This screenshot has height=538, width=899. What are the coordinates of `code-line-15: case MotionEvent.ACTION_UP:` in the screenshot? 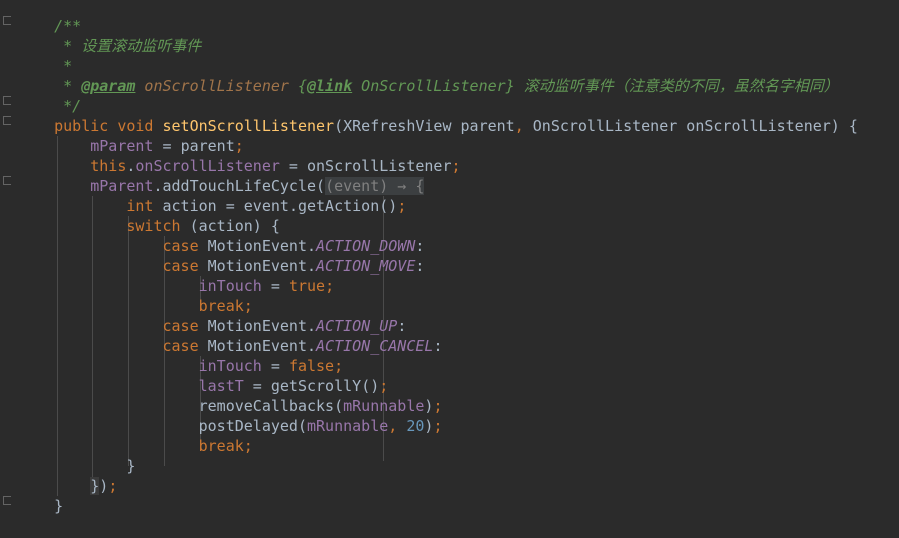 It's located at (212, 326).